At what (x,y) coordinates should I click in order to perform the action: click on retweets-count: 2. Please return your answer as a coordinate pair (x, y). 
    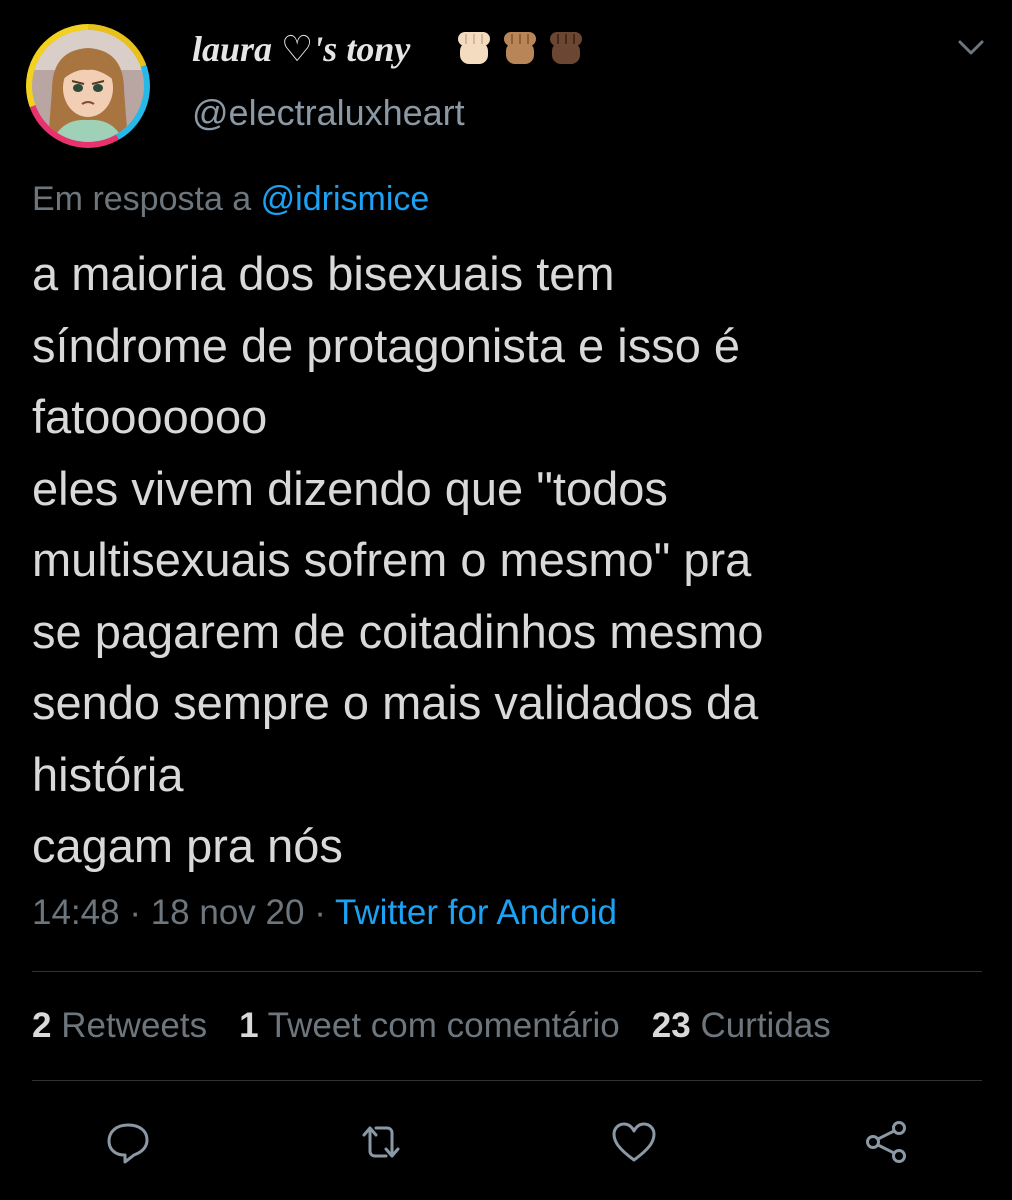
    Looking at the image, I should click on (42, 1025).